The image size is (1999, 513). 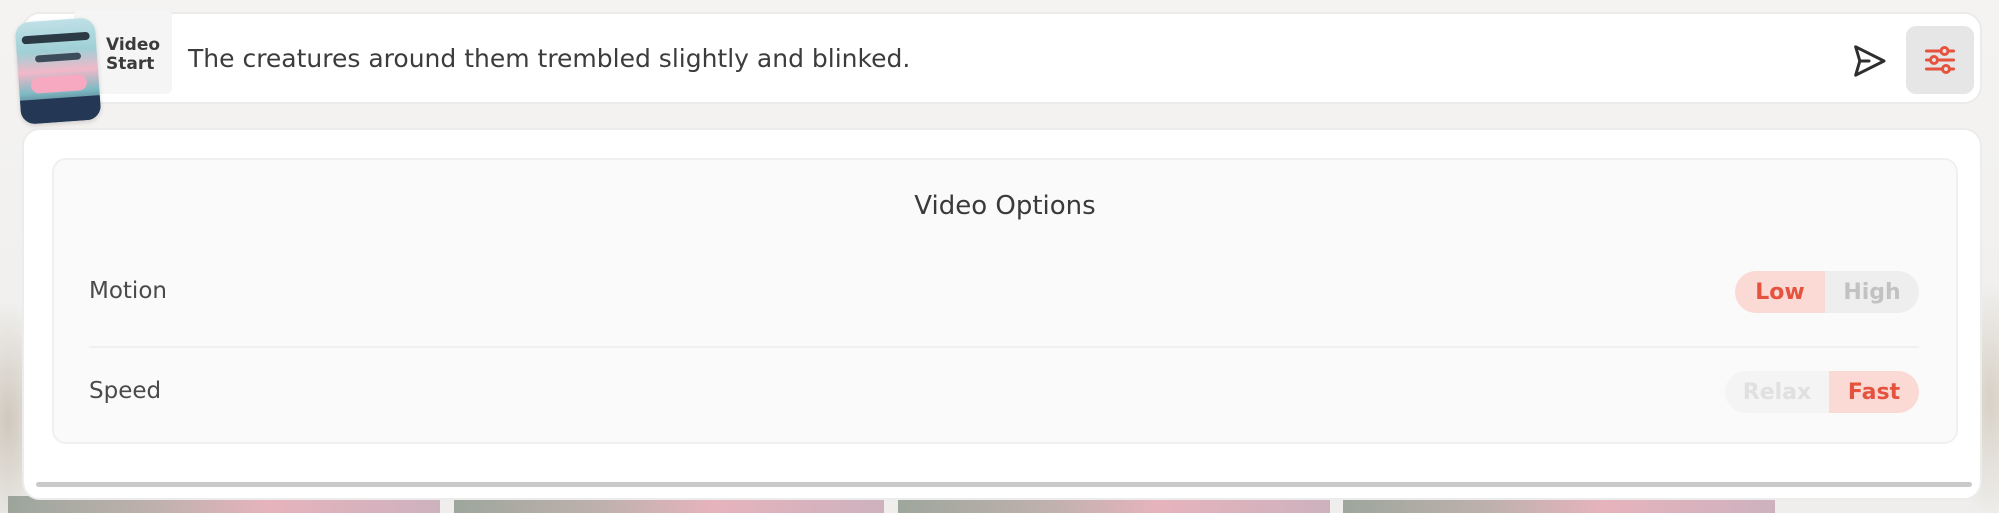 What do you see at coordinates (1874, 392) in the screenshot?
I see `speed-option-fast: Fast` at bounding box center [1874, 392].